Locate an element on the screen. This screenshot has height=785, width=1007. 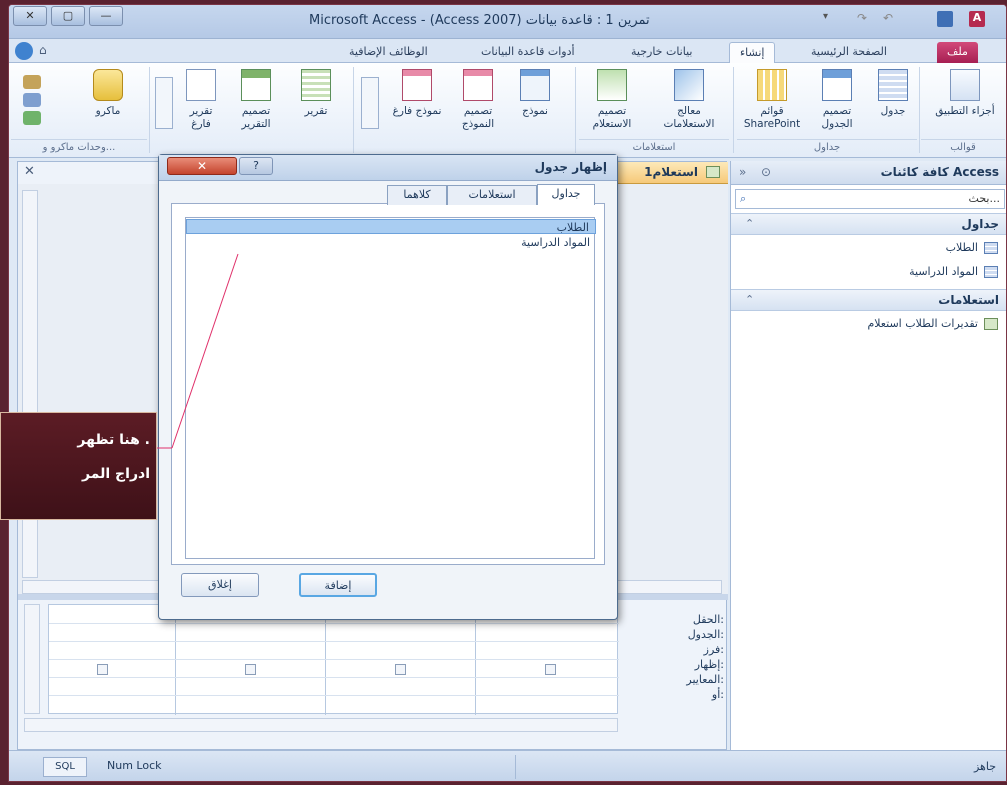
close-window-button: ✕ is located at coordinates (30, 16).